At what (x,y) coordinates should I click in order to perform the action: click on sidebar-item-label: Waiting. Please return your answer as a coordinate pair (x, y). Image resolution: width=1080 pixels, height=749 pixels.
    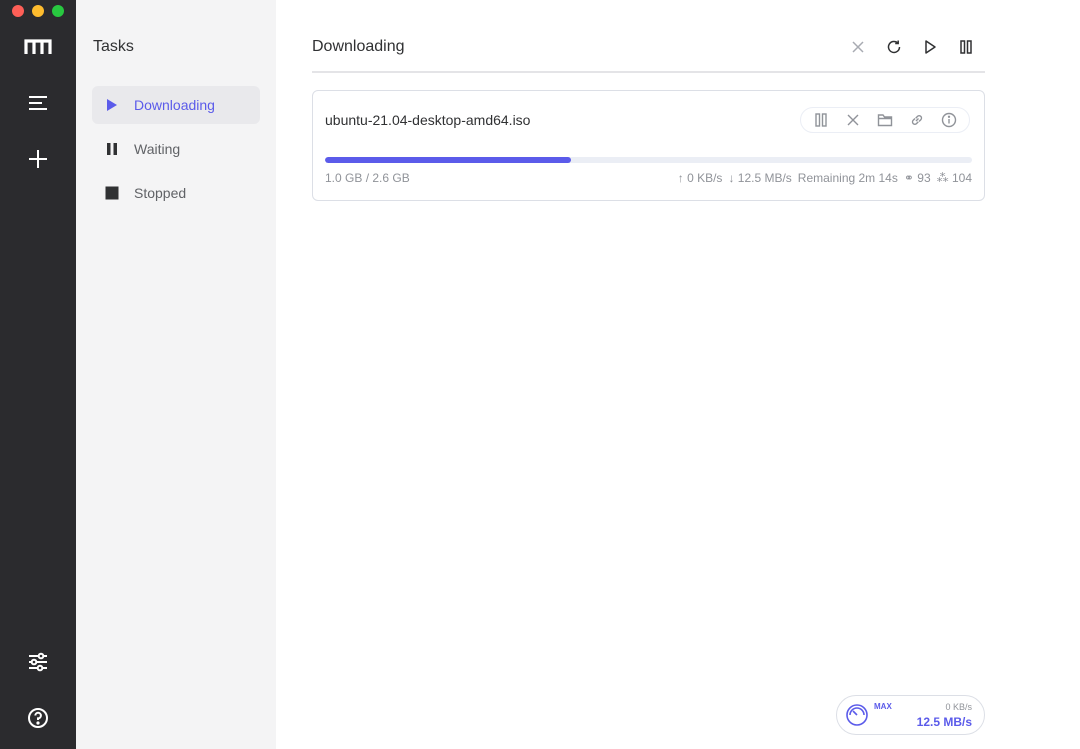
    Looking at the image, I should click on (157, 149).